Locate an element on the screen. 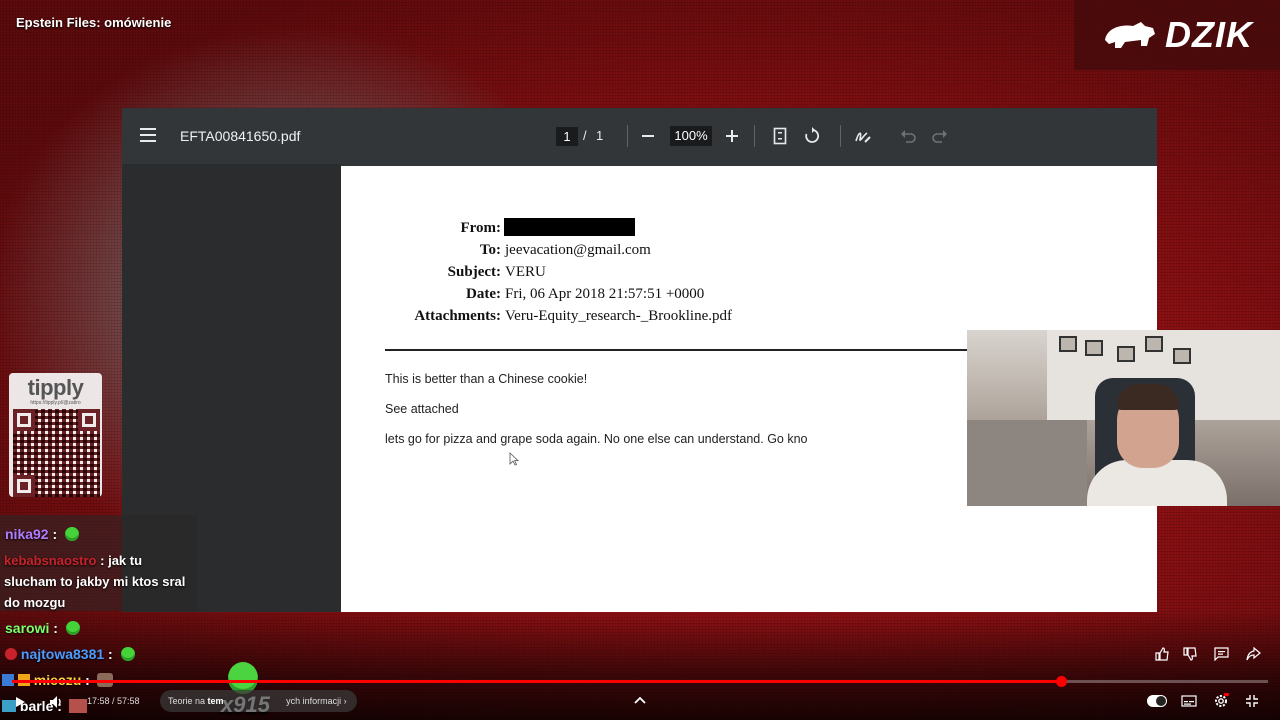  chat-message: najtowa8381 : is located at coordinates (70, 654).